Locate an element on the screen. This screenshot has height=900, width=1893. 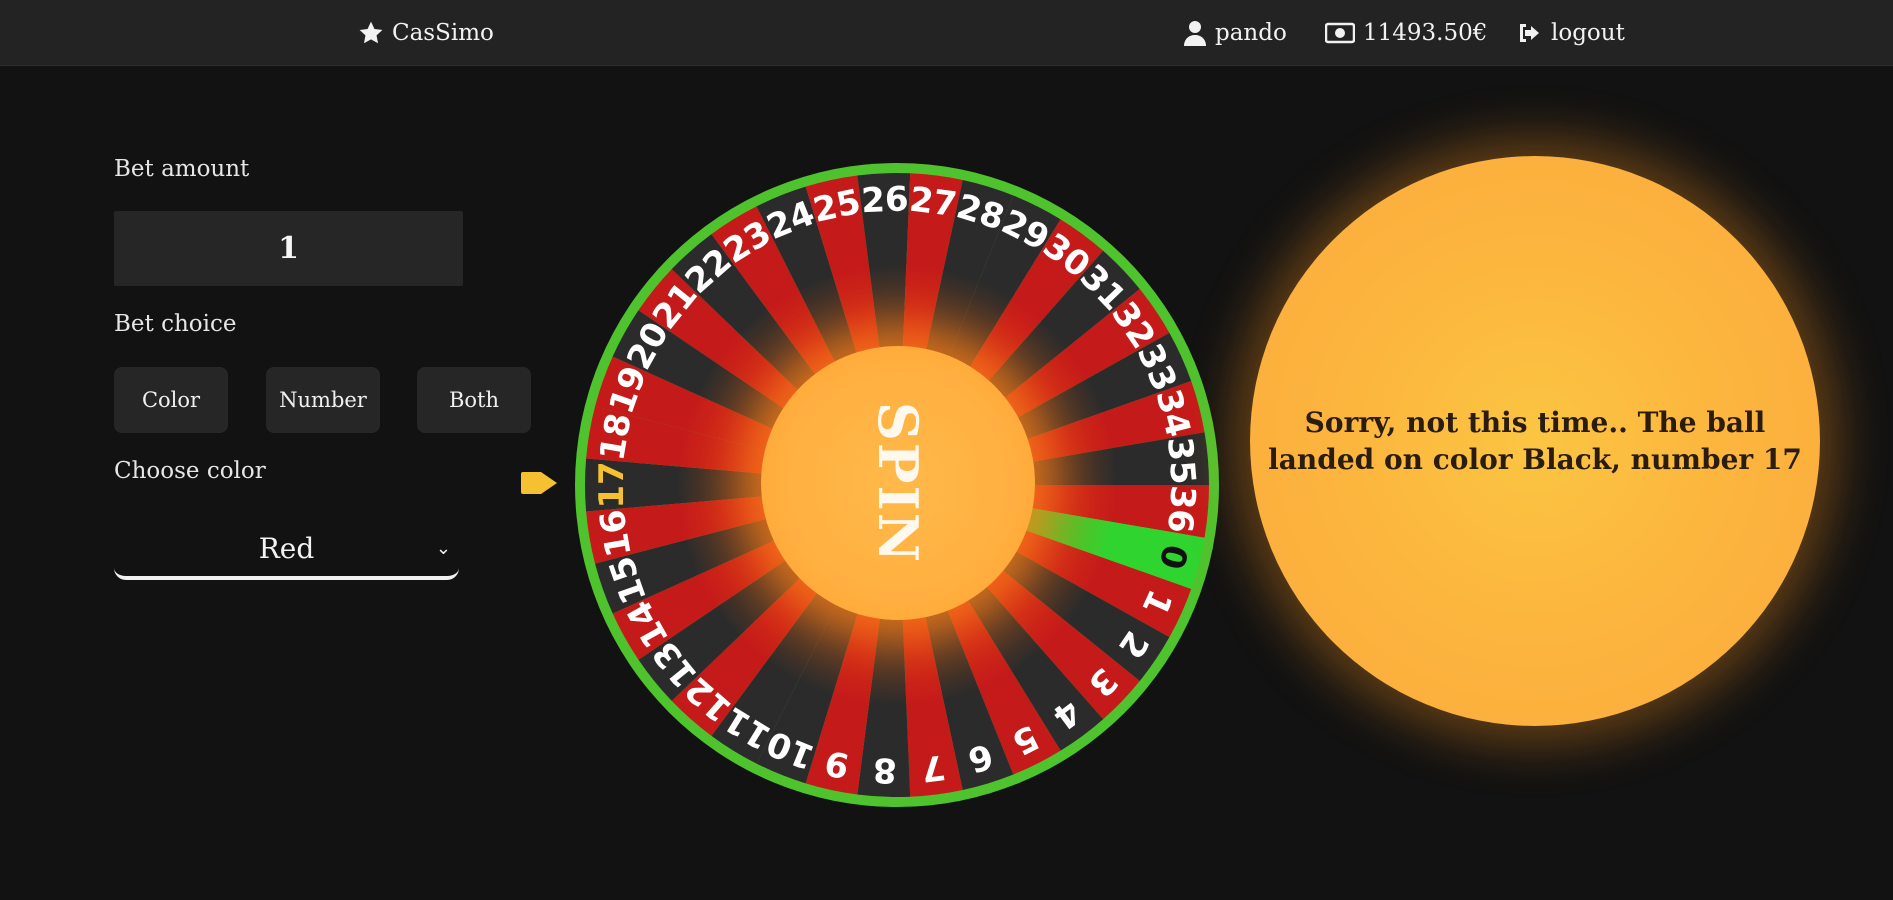
wheel-number-label: 35 is located at coordinates (1181, 461).